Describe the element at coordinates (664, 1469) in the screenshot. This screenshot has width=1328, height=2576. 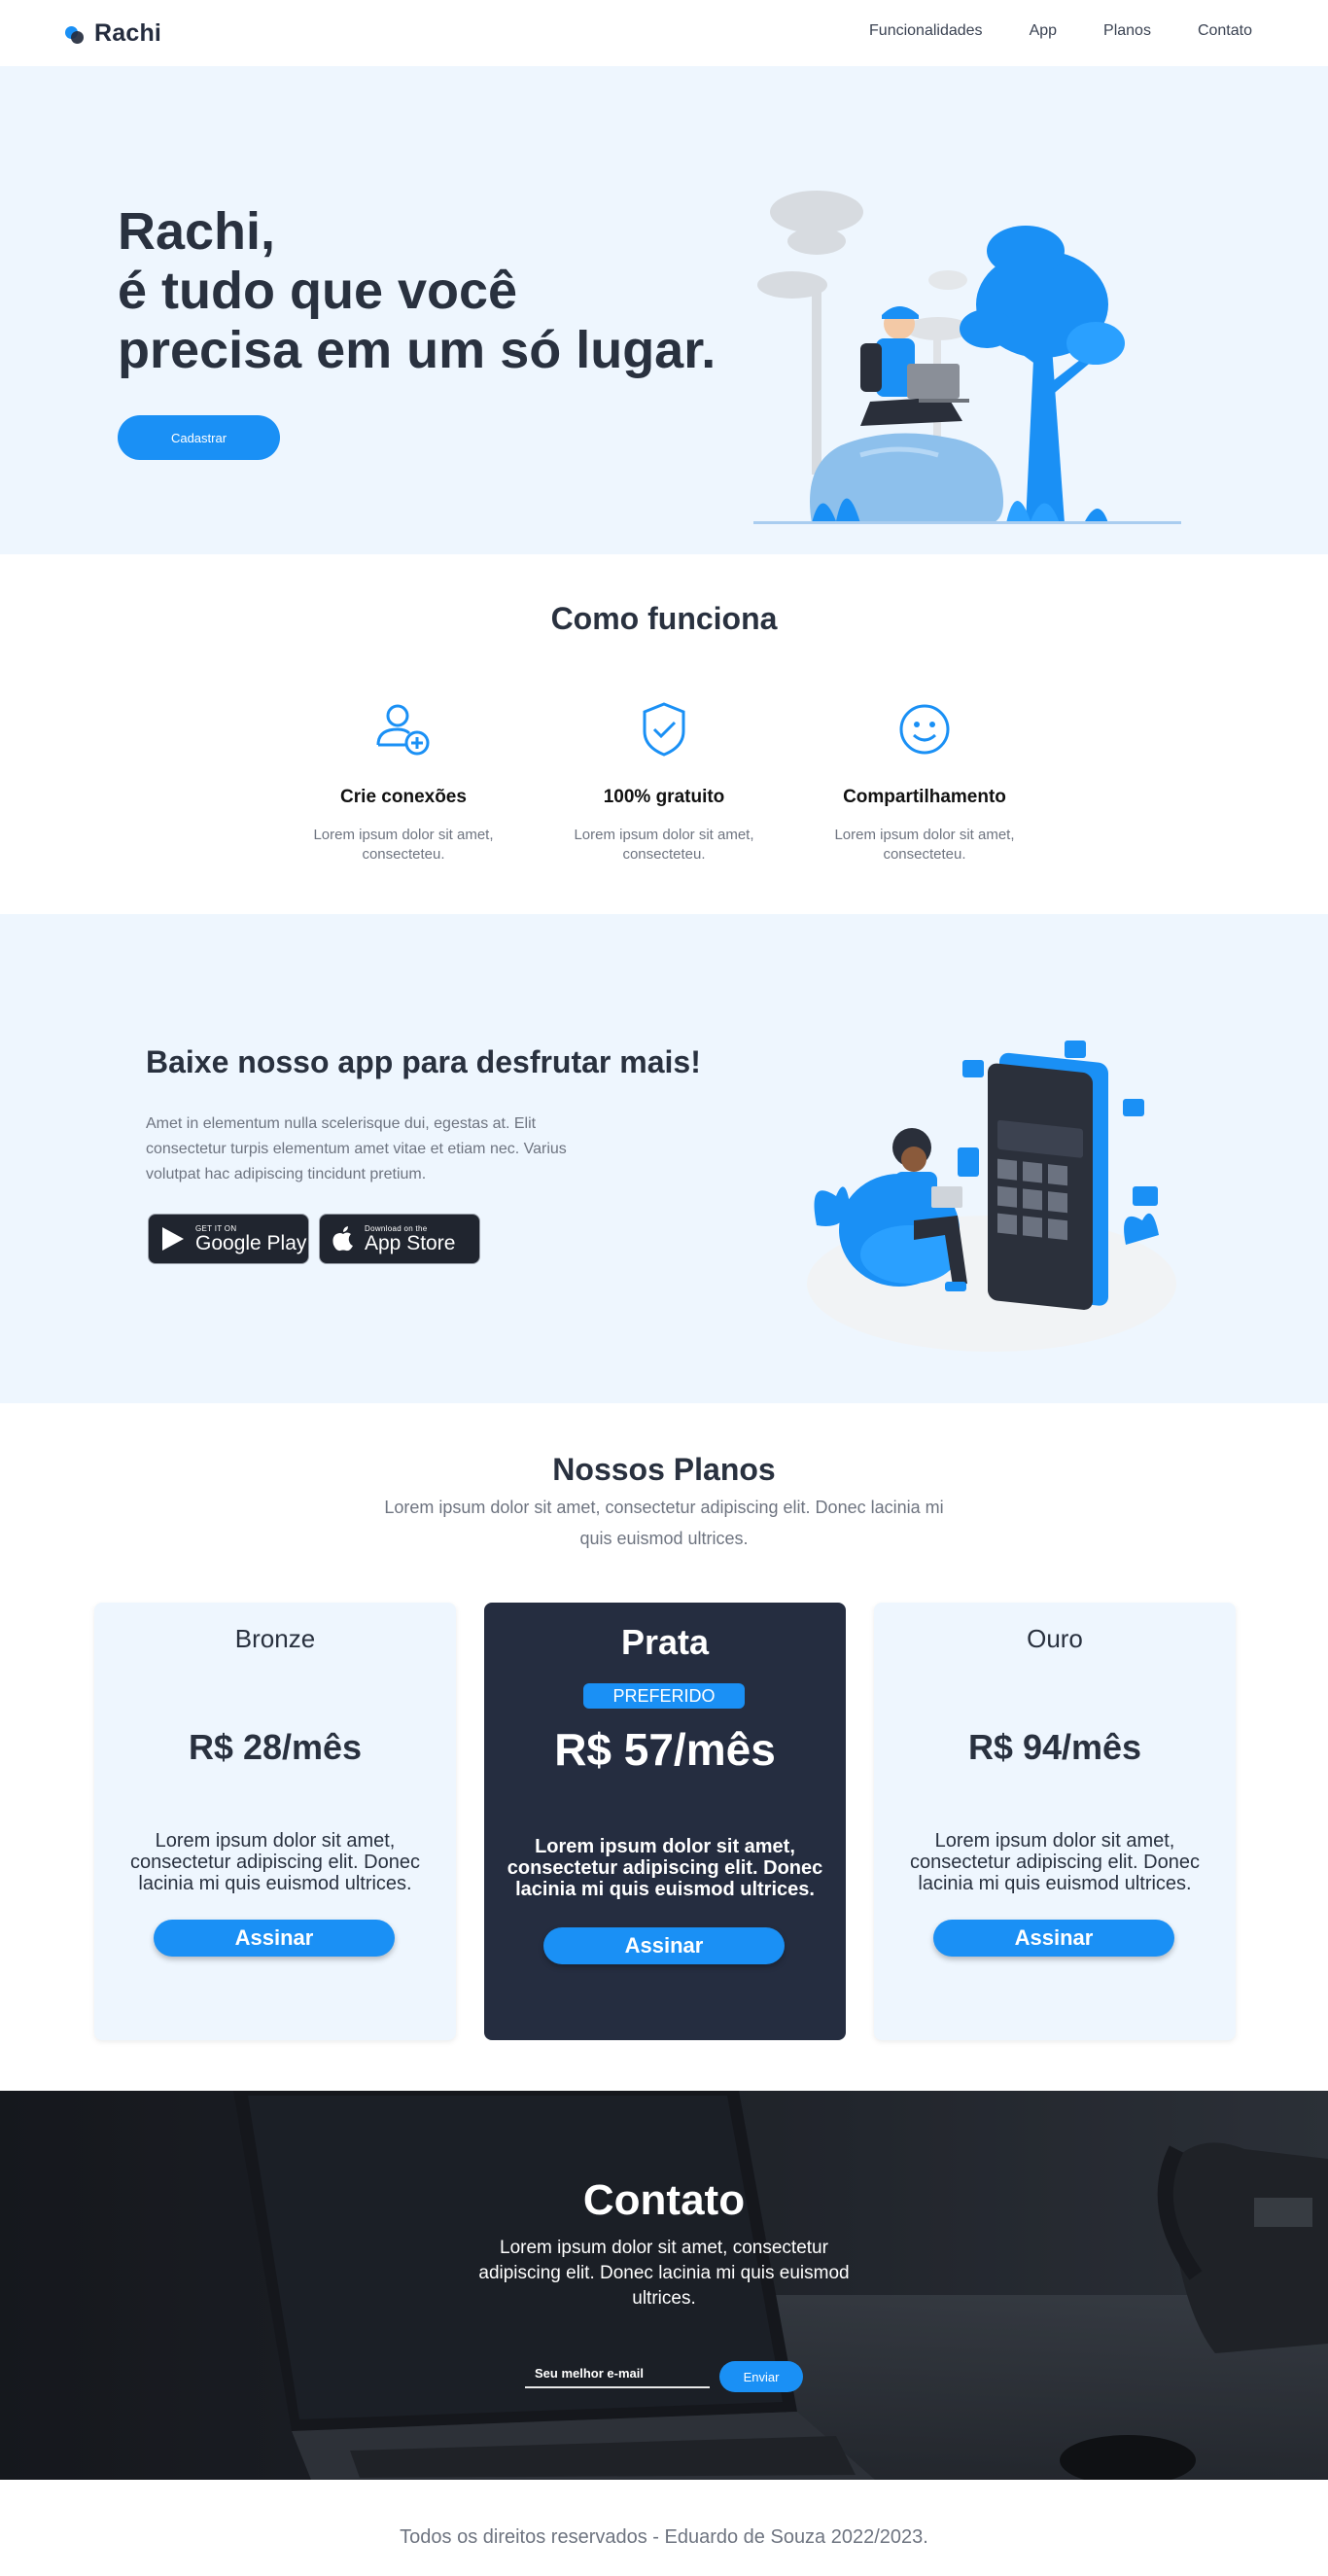
I see `plans-section-title: Nossos Planos` at that location.